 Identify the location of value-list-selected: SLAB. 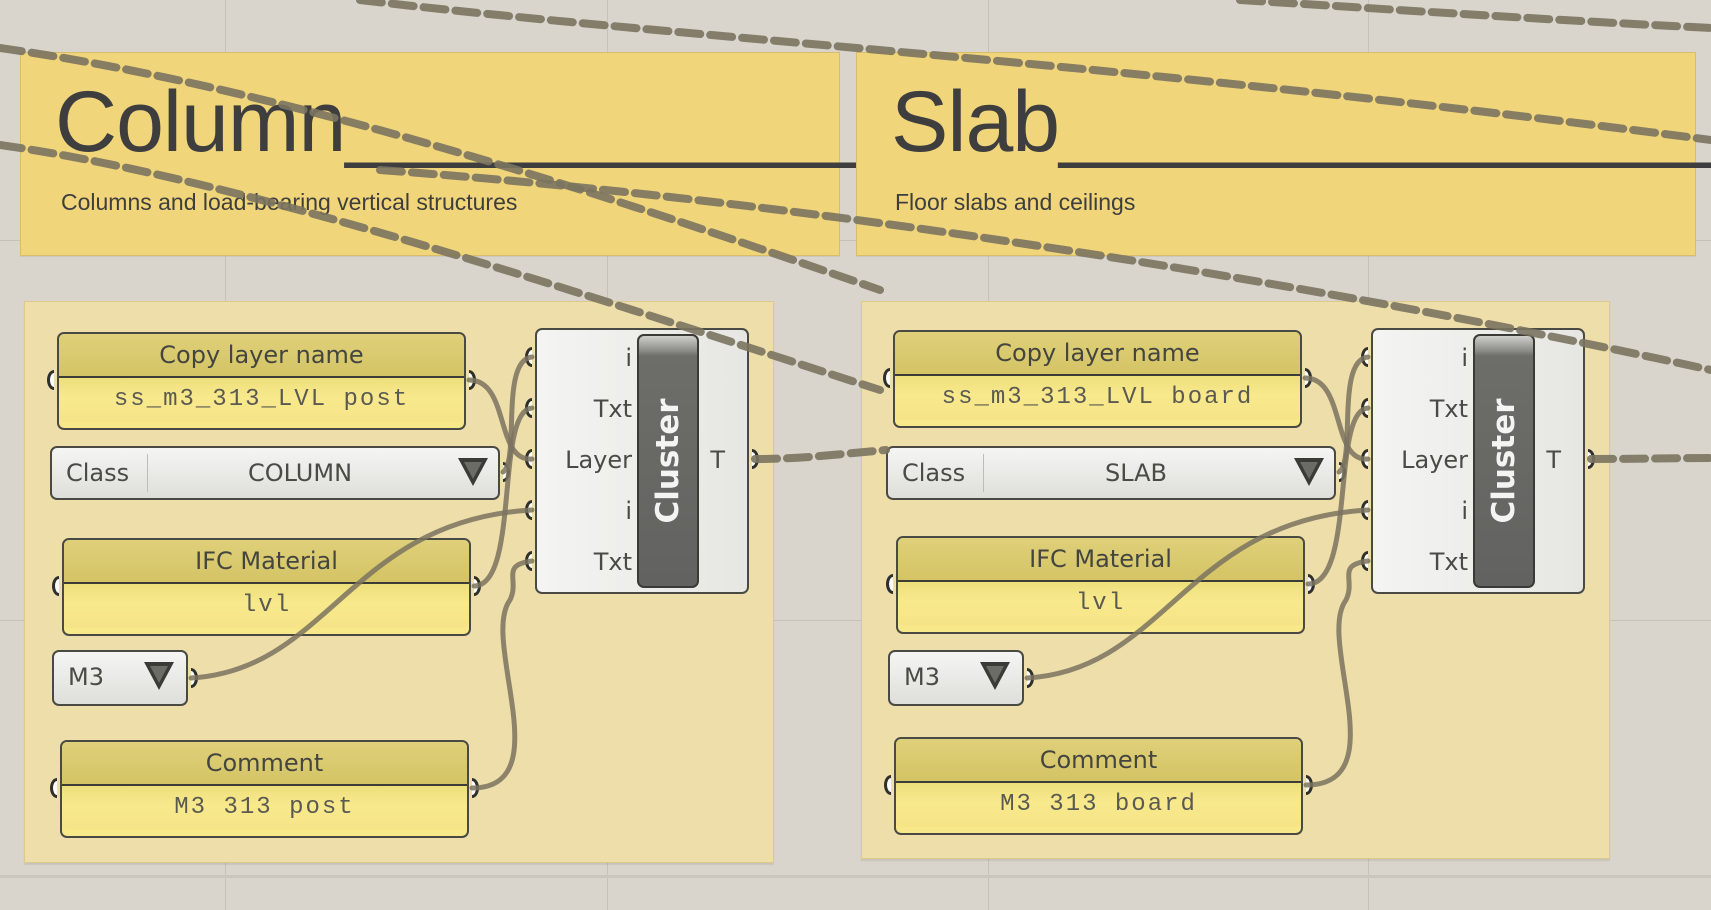
(1136, 473).